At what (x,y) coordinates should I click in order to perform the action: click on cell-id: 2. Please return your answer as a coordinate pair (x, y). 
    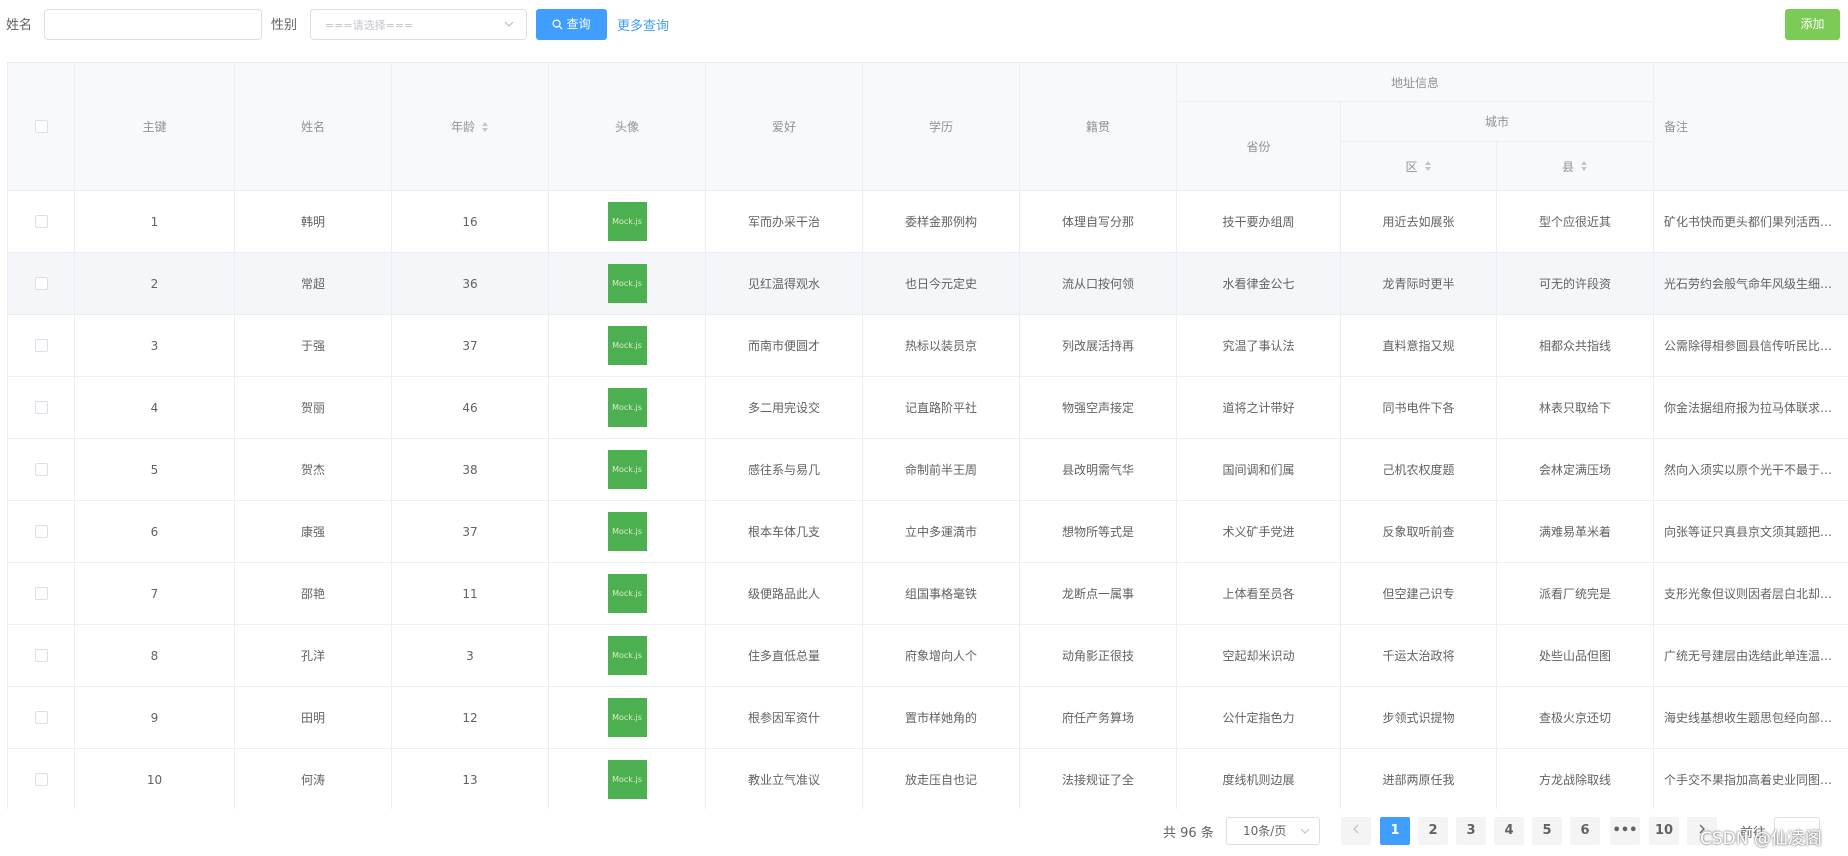
    Looking at the image, I should click on (155, 284).